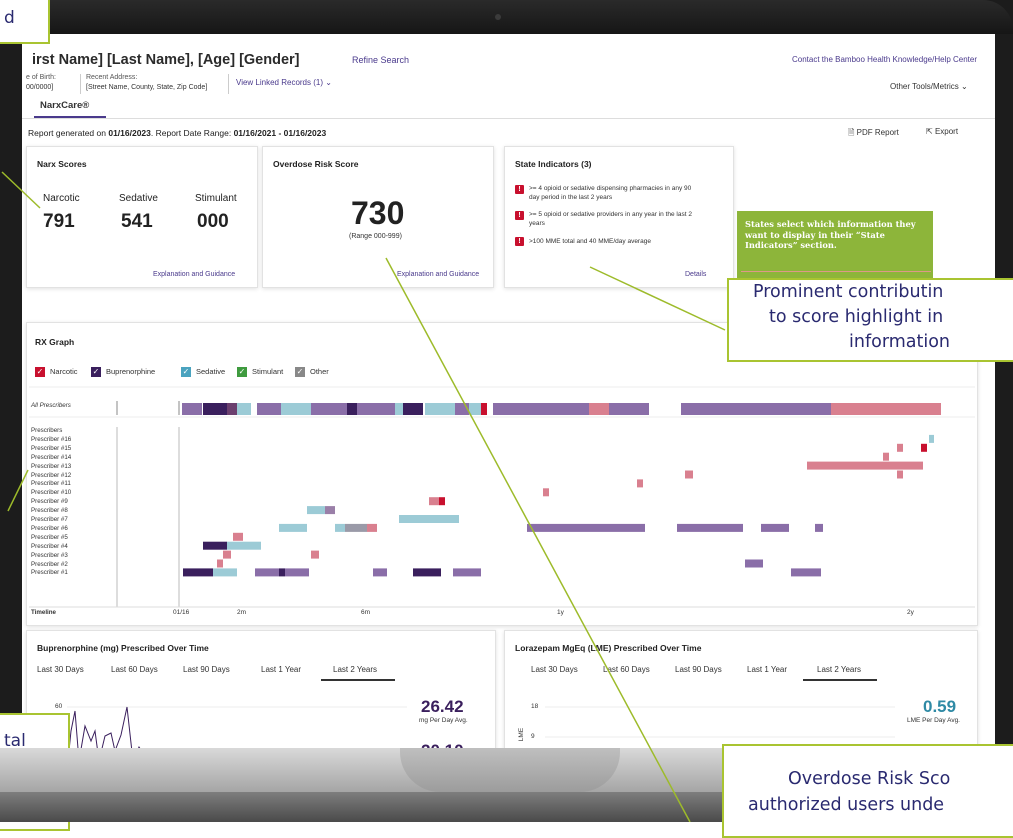 Image resolution: width=1013 pixels, height=838 pixels. Describe the element at coordinates (51, 466) in the screenshot. I see `prescriber-label: Prescriber #13` at that location.